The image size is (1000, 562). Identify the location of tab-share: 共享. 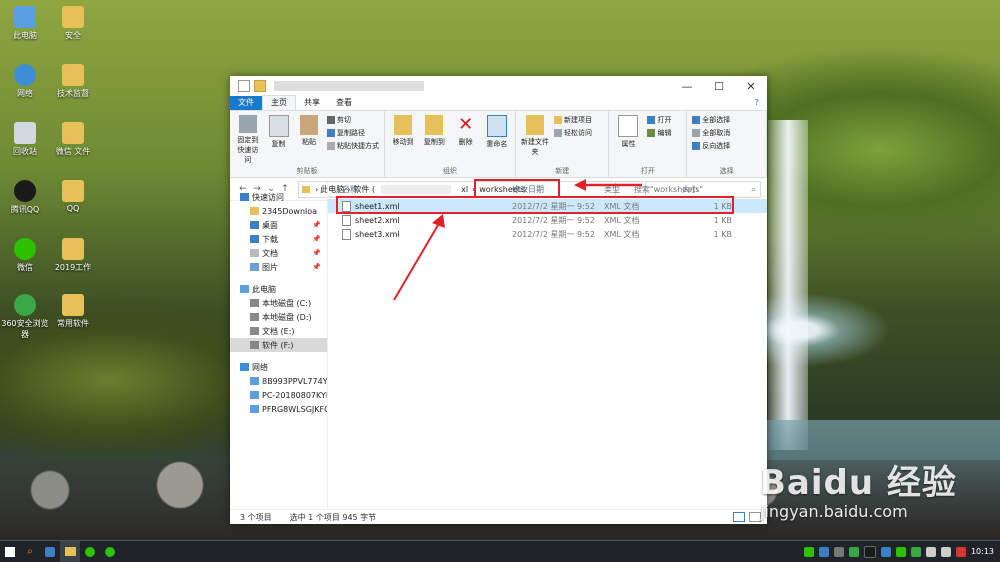
(312, 103).